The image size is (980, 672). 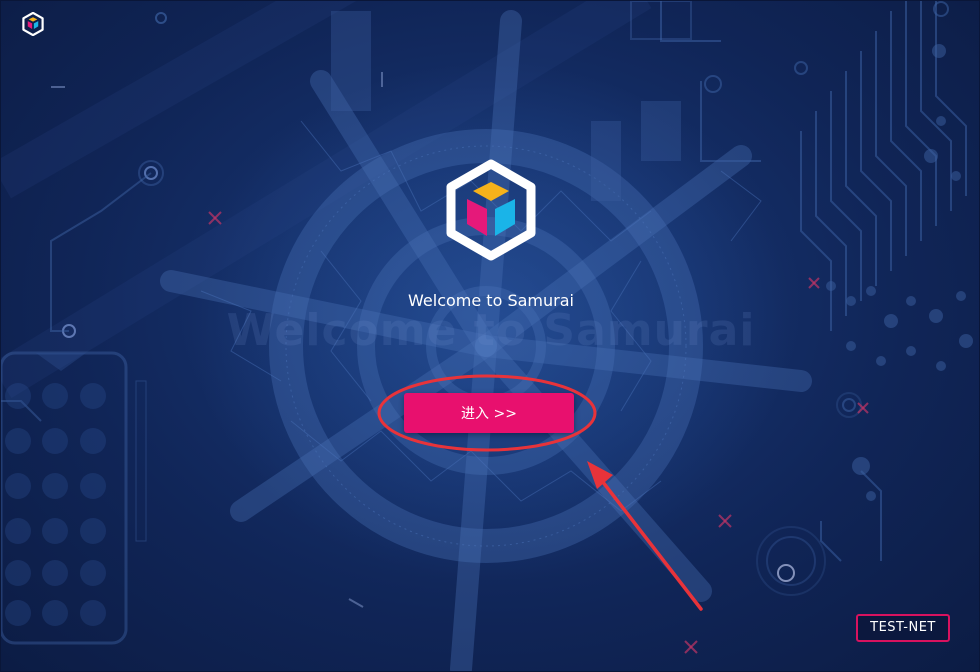 I want to click on app-logo-icon, so click(x=33, y=24).